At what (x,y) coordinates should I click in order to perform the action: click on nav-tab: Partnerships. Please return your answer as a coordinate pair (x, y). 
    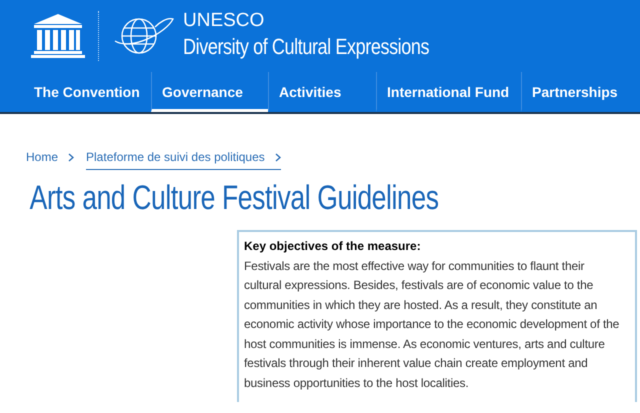
    Looking at the image, I should click on (580, 92).